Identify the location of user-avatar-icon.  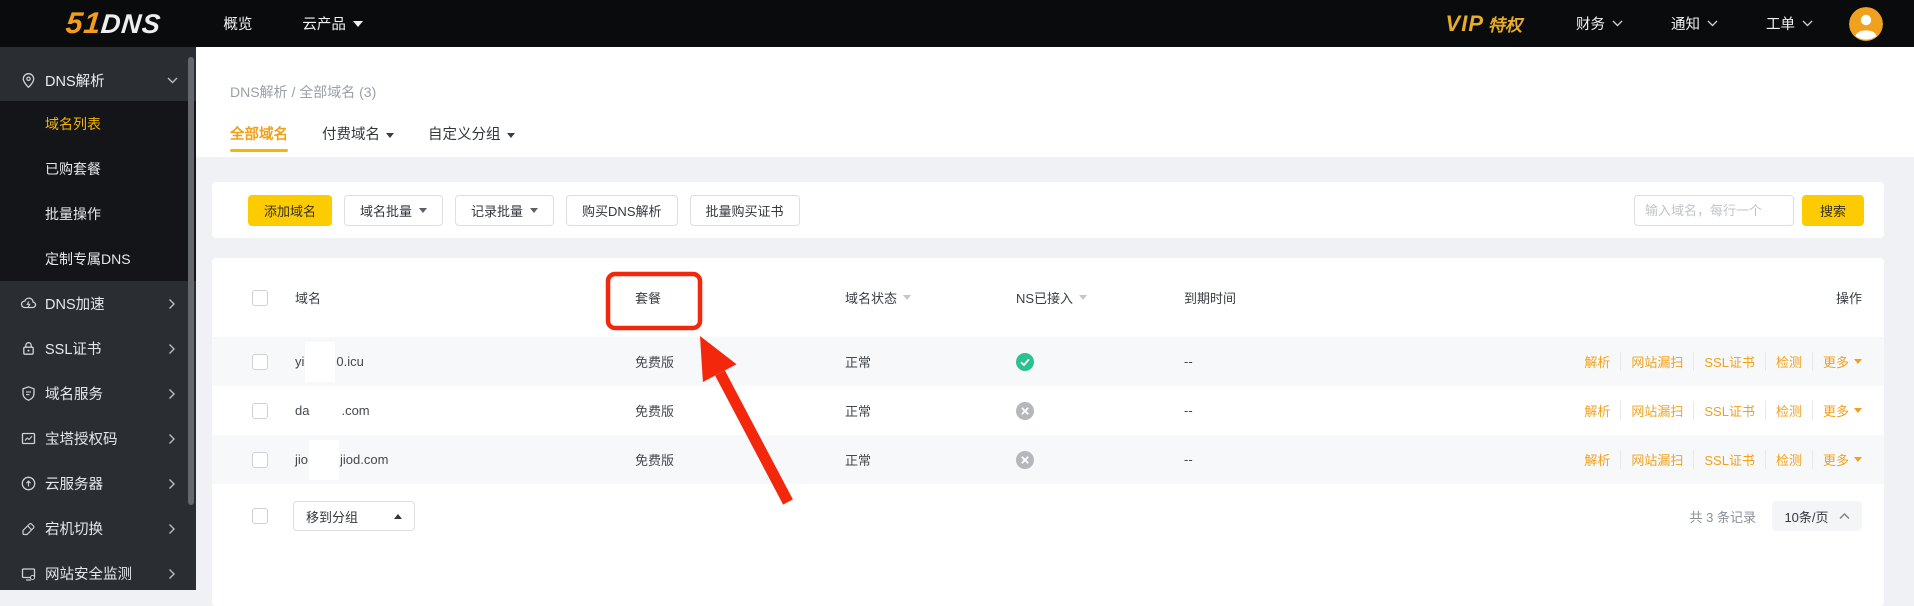
(1866, 23).